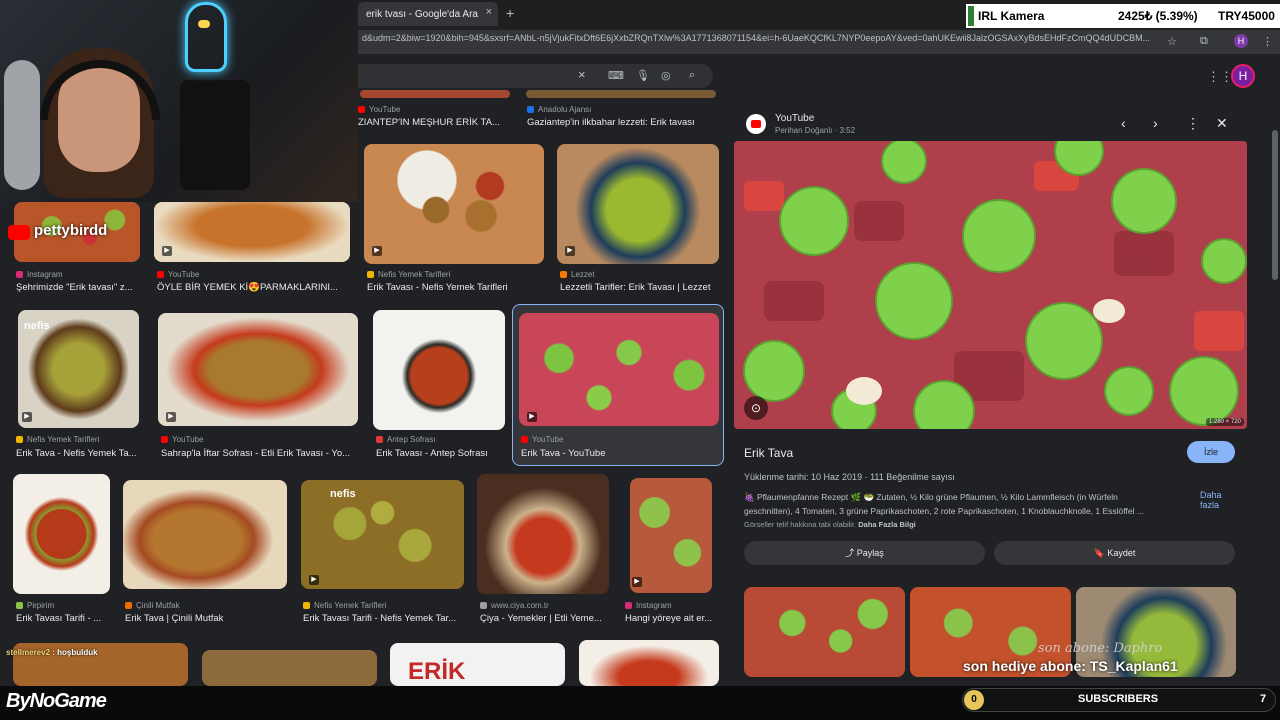  I want to click on last-gift-sub-text: son hediye abone: TS_Kaplan61, so click(1070, 666).